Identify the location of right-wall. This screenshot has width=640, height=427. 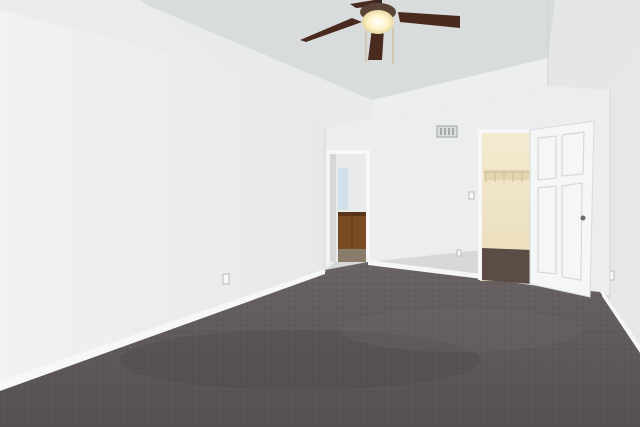
(625, 201).